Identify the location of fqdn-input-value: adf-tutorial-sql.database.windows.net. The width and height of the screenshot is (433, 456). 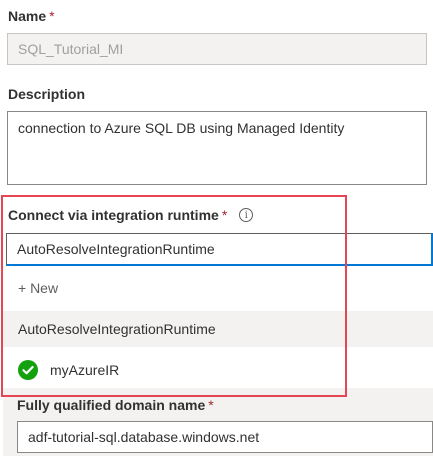
(144, 437).